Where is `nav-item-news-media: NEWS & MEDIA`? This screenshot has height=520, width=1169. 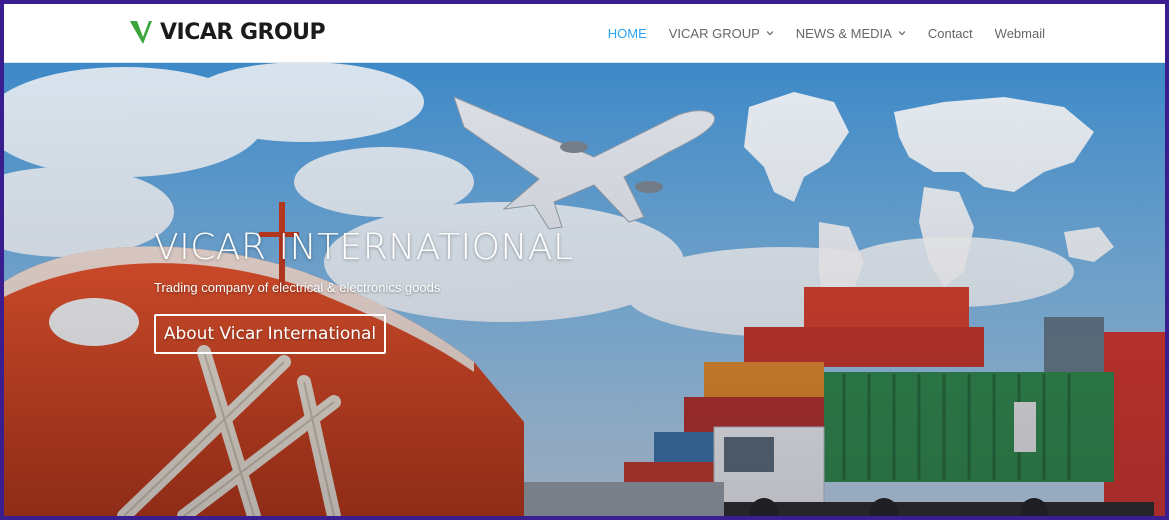 nav-item-news-media: NEWS & MEDIA is located at coordinates (851, 33).